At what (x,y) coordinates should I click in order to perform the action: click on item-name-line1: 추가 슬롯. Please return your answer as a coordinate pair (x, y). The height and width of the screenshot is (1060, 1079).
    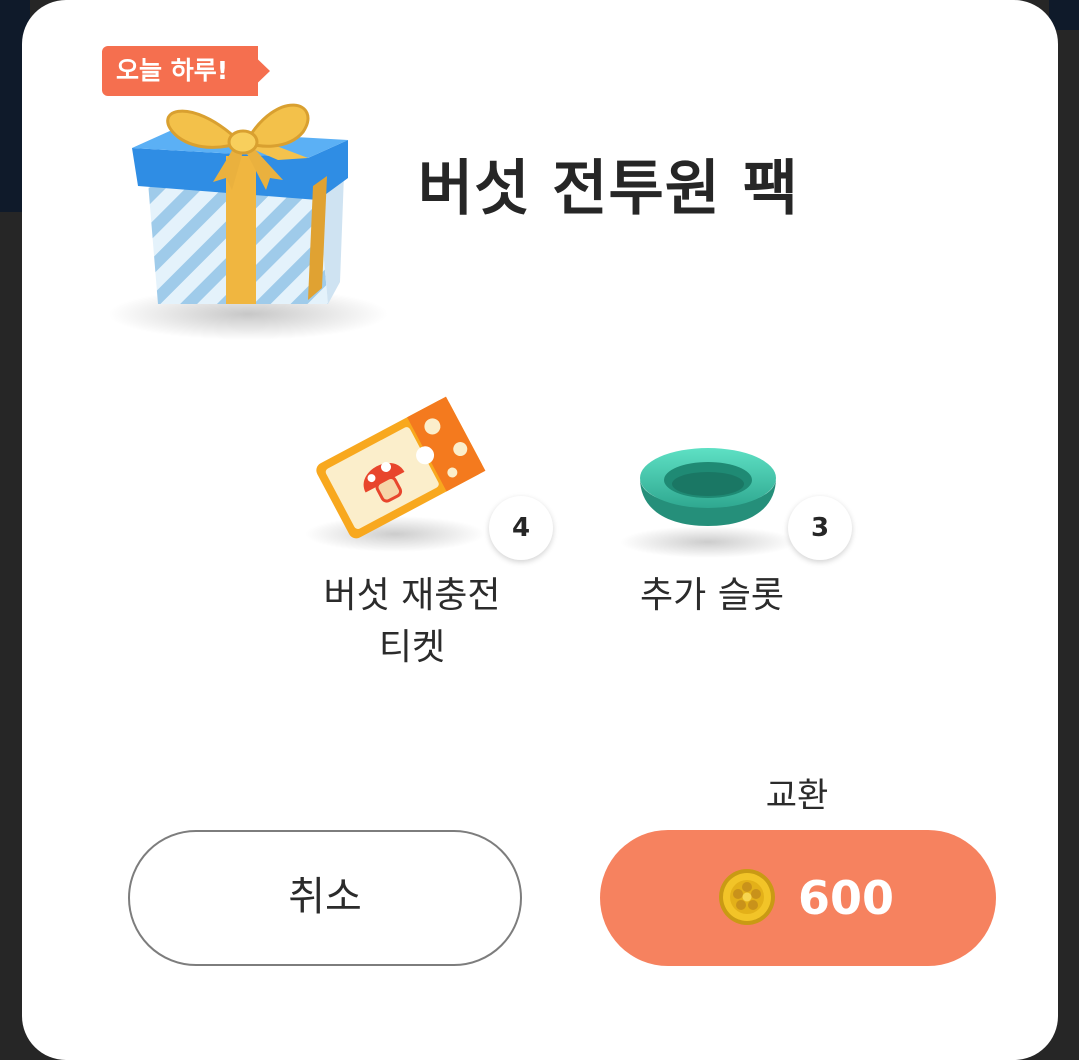
    Looking at the image, I should click on (712, 595).